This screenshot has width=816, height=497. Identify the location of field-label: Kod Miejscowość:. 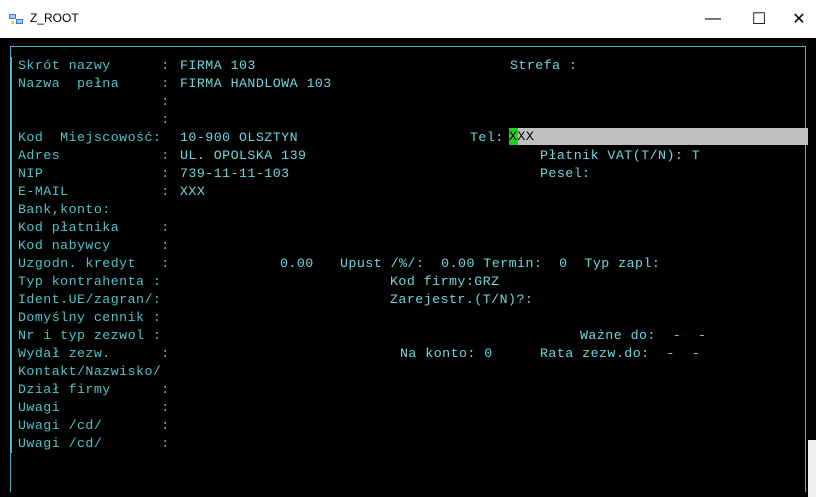
(90, 137).